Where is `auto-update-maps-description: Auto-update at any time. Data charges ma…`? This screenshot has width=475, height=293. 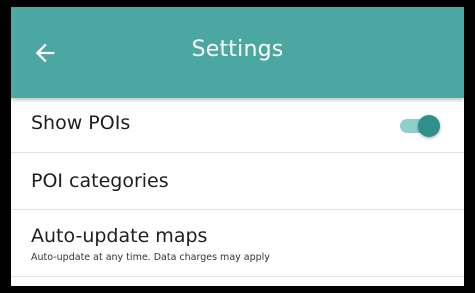
auto-update-maps-description: Auto-update at any time. Data charges ma… is located at coordinates (150, 257).